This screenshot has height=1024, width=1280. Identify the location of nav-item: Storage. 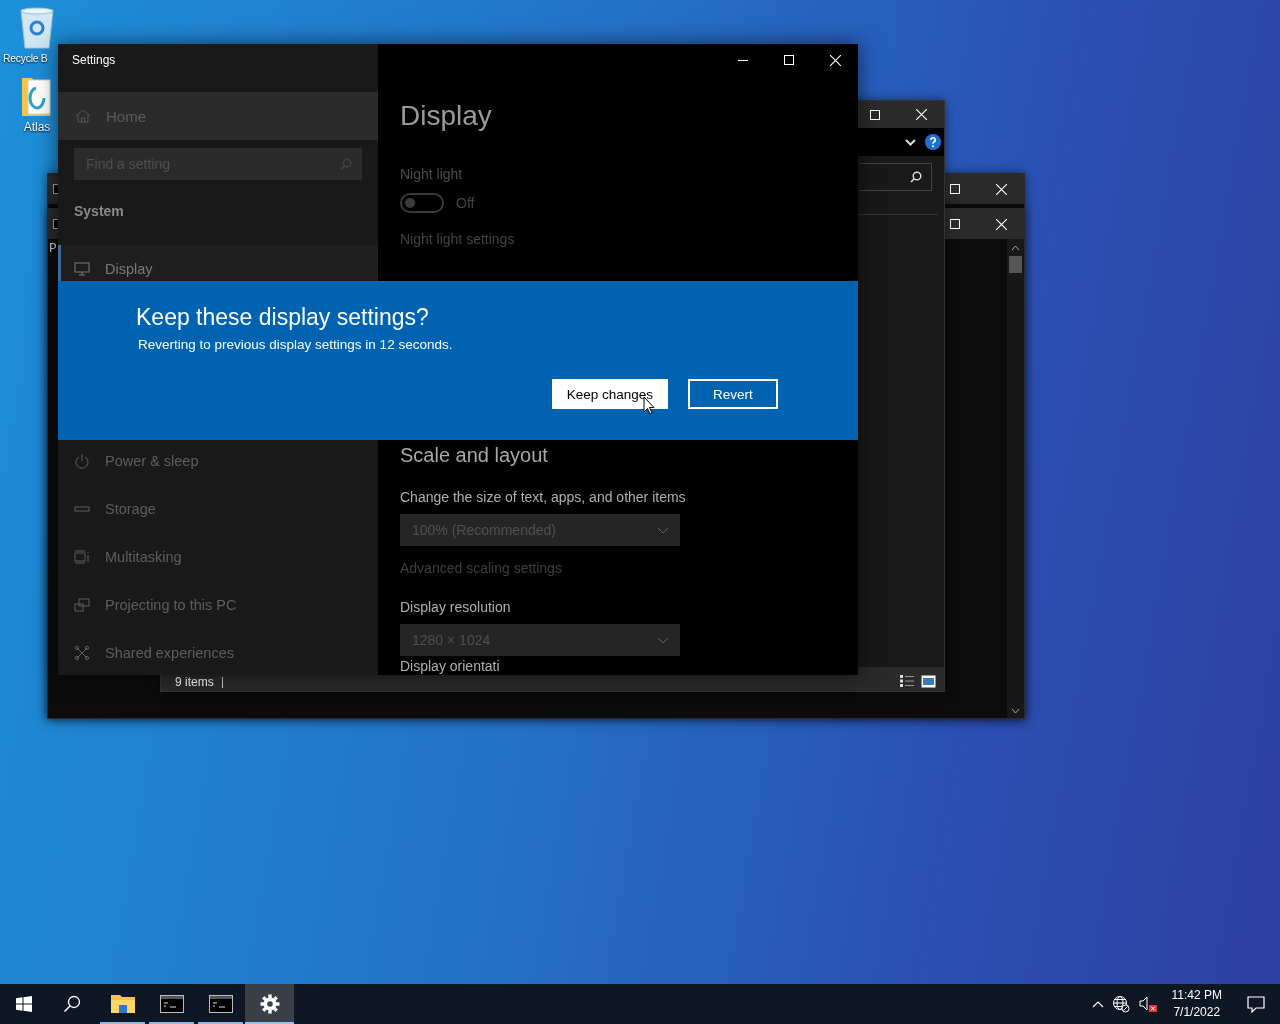
(218, 509).